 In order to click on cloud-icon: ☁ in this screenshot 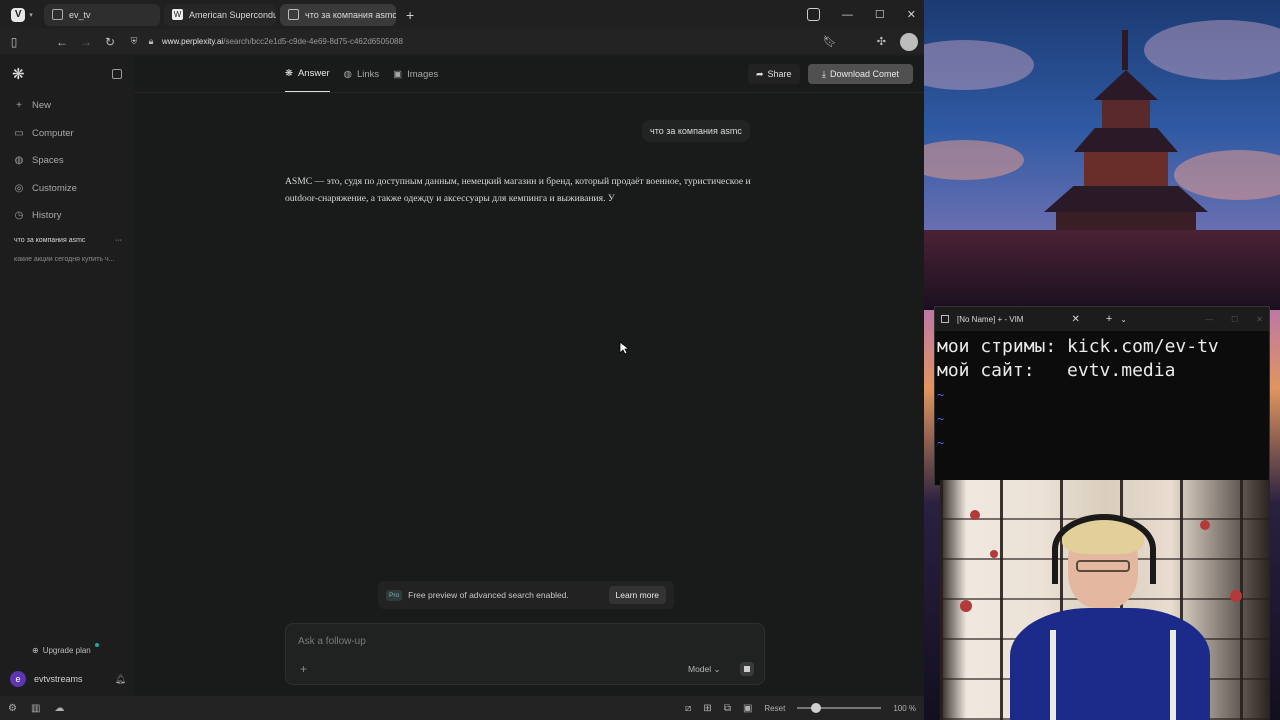, I will do `click(59, 708)`.